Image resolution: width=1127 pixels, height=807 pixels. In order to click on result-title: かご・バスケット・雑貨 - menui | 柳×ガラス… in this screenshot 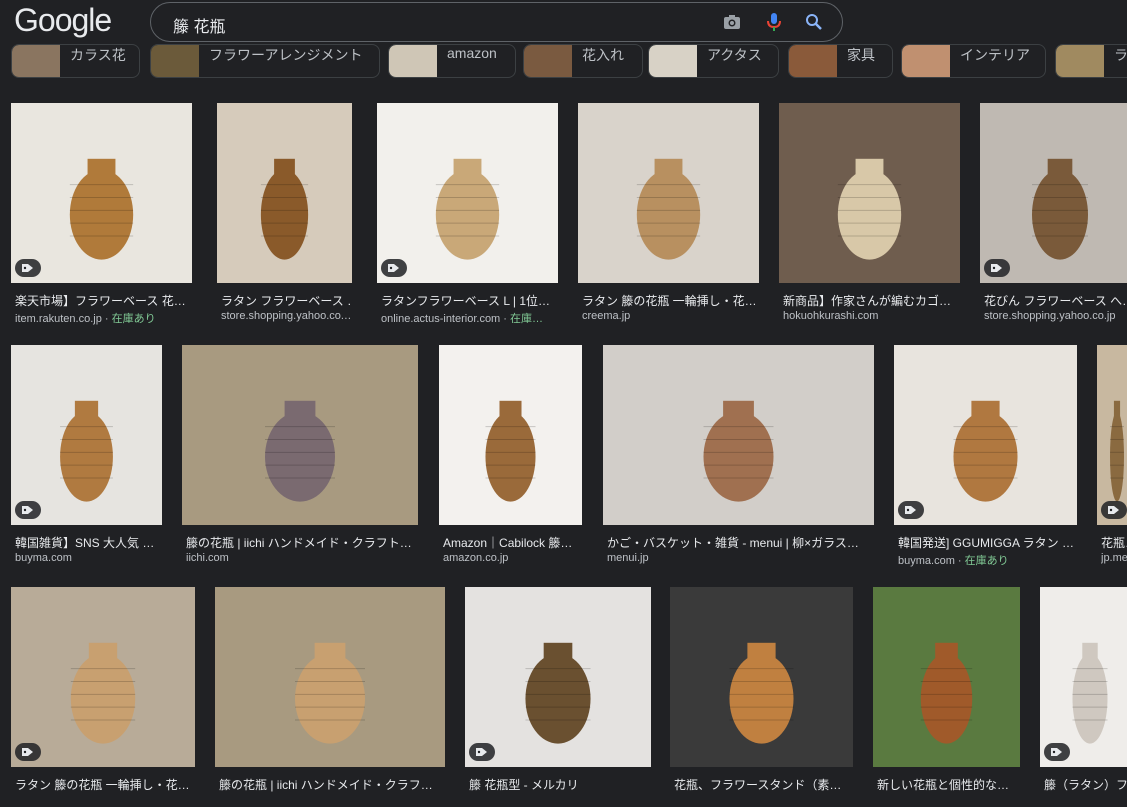, I will do `click(740, 542)`.